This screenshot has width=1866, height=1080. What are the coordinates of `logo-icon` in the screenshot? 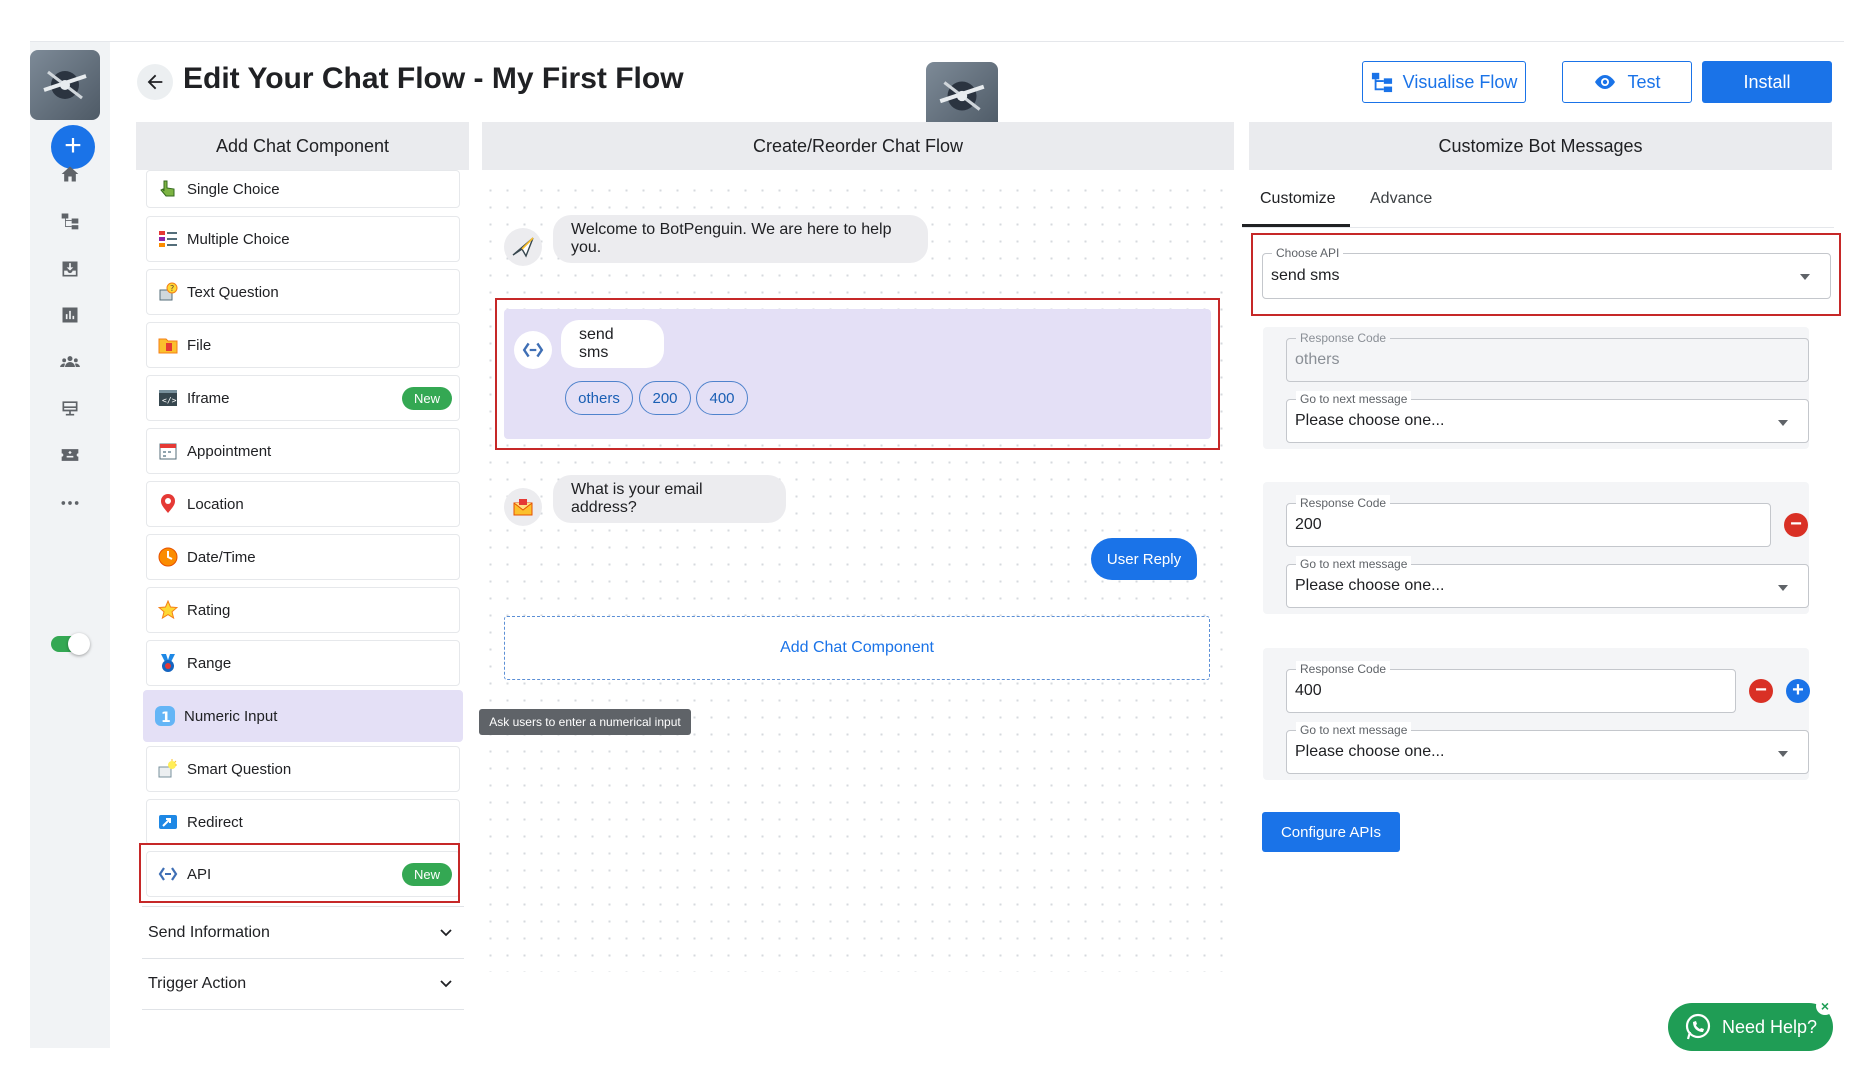 It's located at (65, 85).